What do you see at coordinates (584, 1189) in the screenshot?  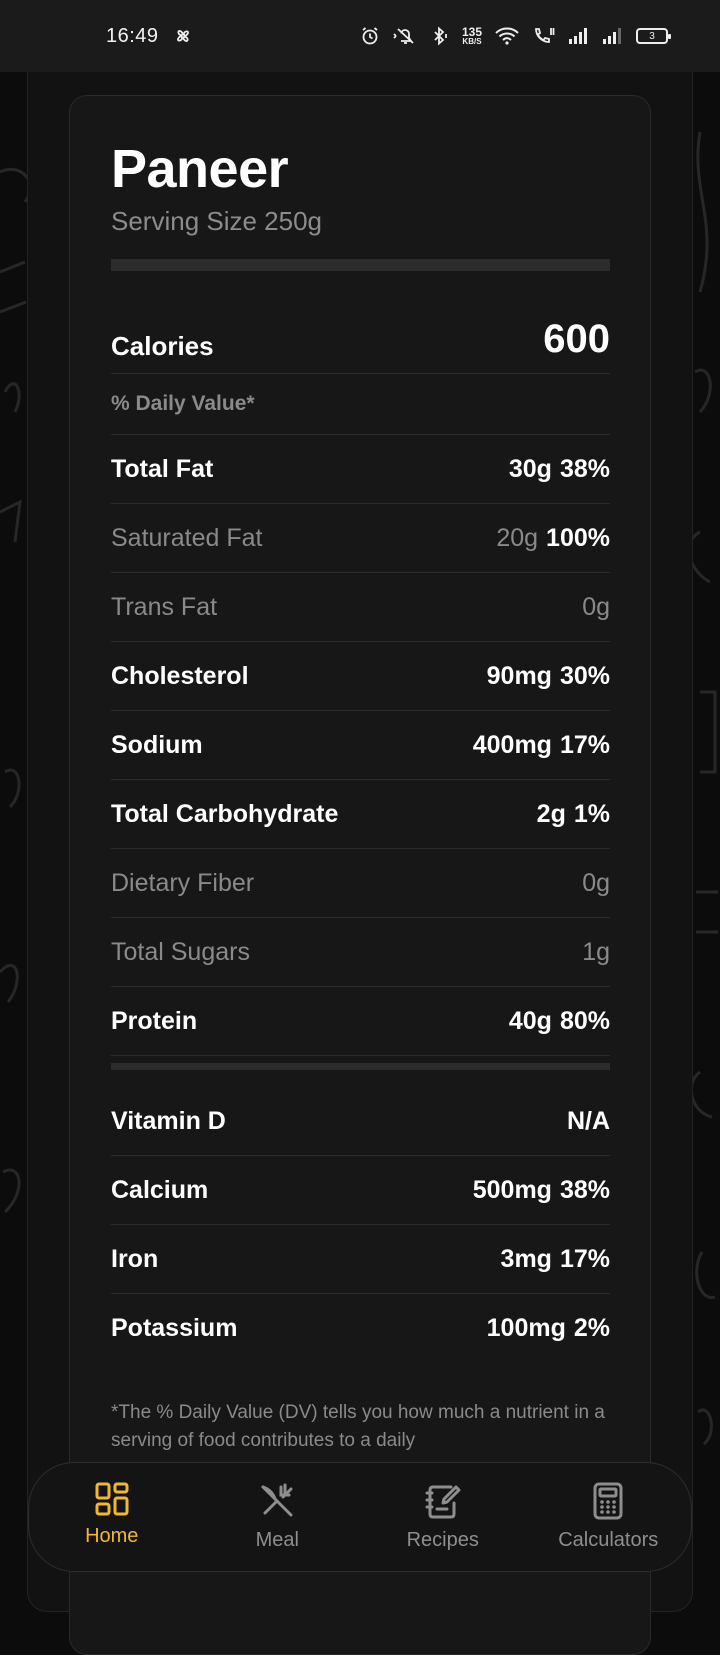 I see `vitamin-percent: 38%` at bounding box center [584, 1189].